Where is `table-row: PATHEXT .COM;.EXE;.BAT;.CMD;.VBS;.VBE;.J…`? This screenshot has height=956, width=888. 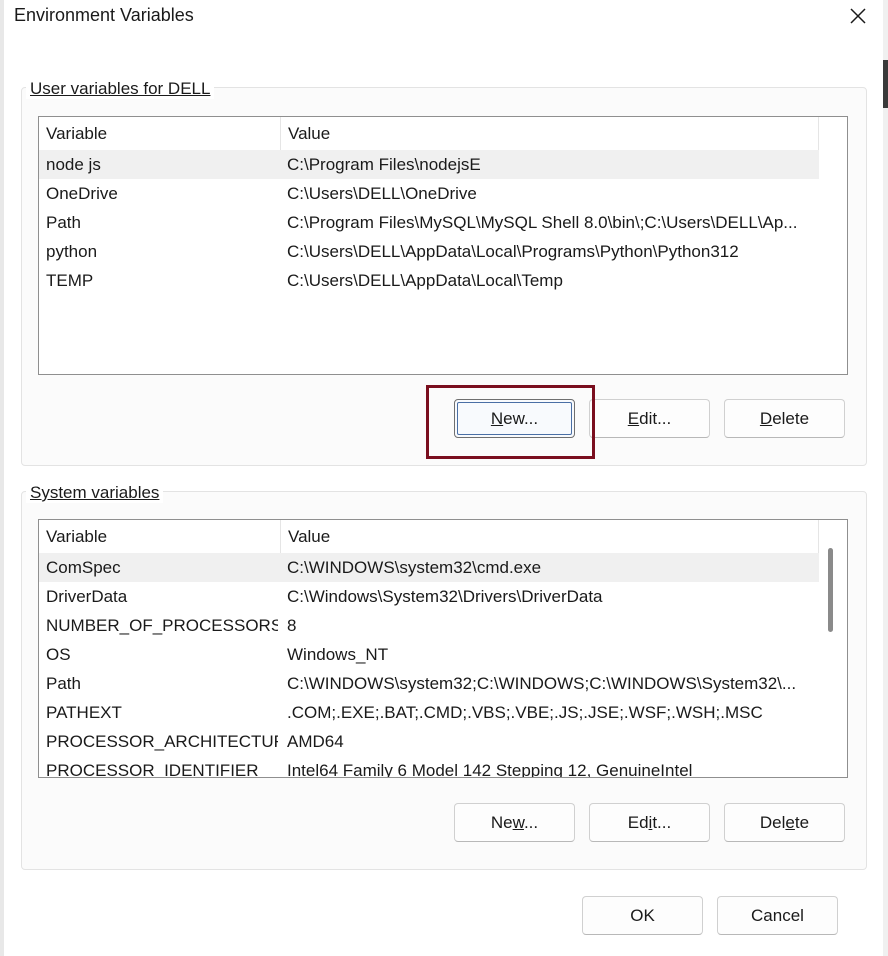 table-row: PATHEXT .COM;.EXE;.BAT;.CMD;.VBS;.VBE;.J… is located at coordinates (429, 712).